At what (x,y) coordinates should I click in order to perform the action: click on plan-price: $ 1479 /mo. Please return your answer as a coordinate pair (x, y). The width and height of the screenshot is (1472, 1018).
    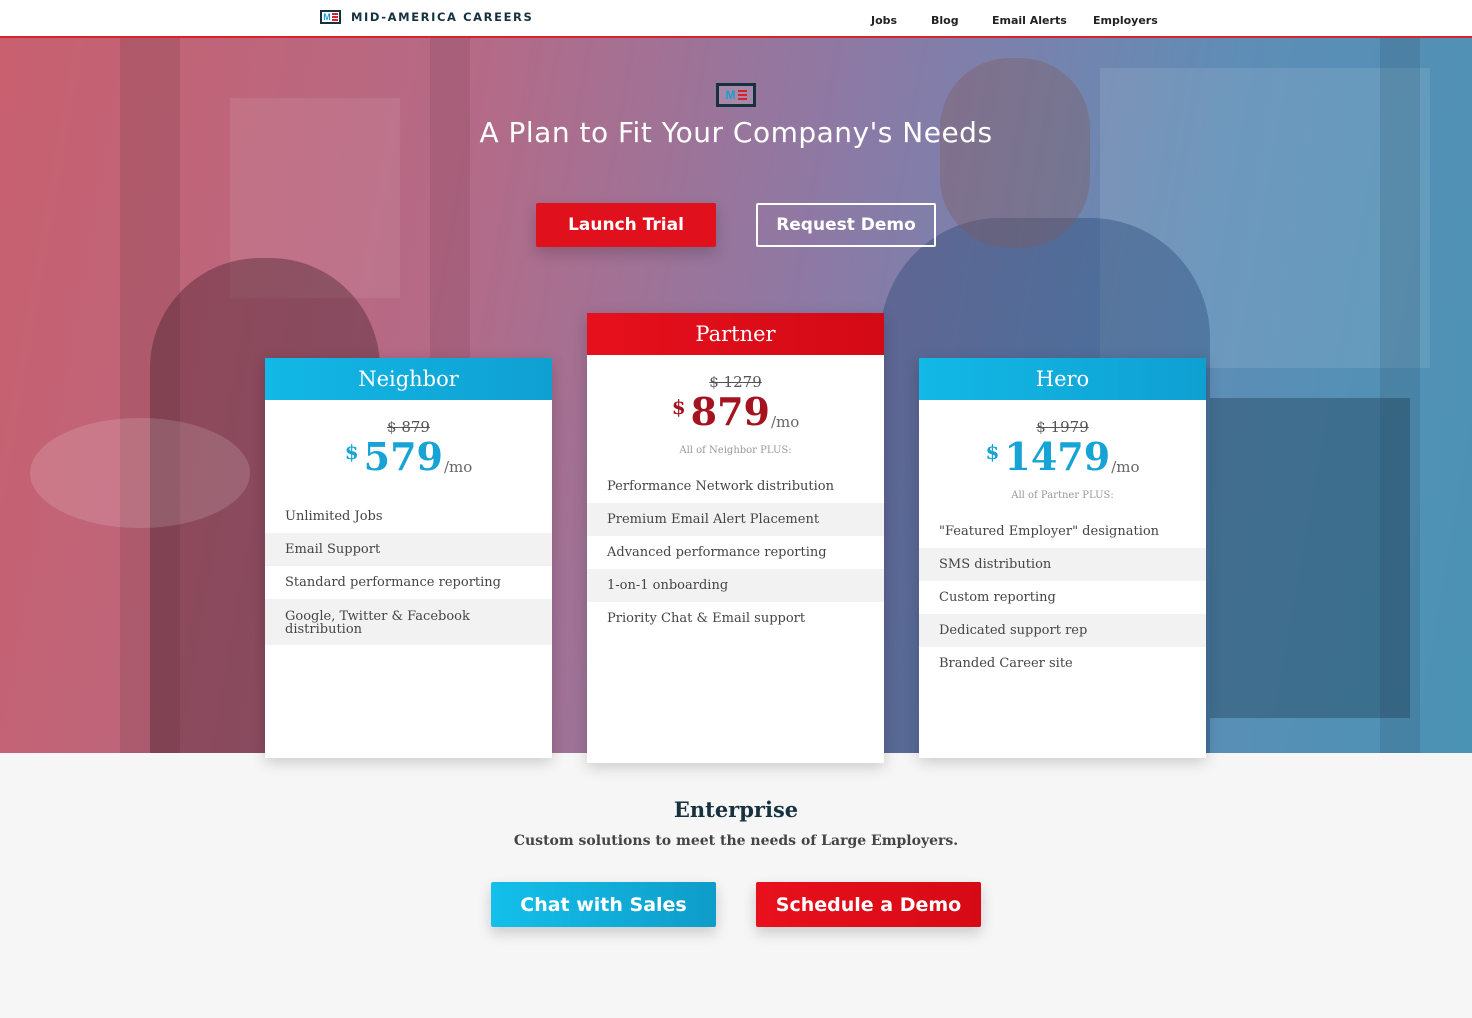
    Looking at the image, I should click on (1062, 457).